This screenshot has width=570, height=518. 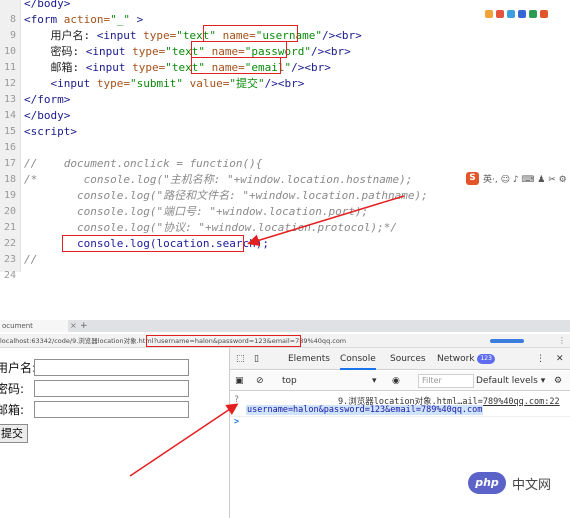 What do you see at coordinates (285, 148) in the screenshot?
I see `code-line: 16` at bounding box center [285, 148].